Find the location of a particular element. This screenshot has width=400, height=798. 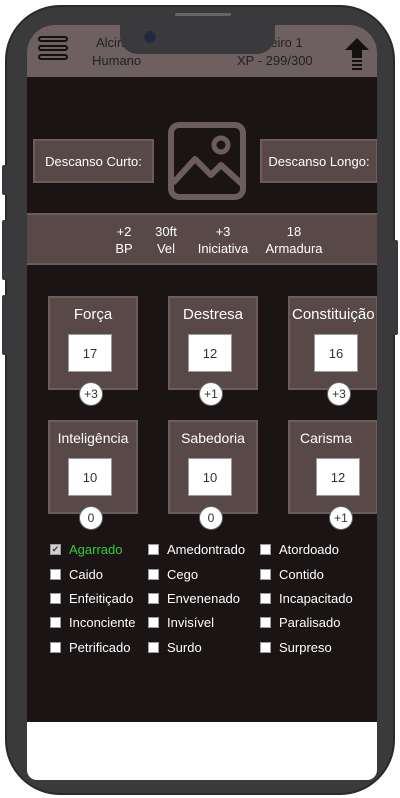

condition-checkbox: Atordoado is located at coordinates (299, 549).